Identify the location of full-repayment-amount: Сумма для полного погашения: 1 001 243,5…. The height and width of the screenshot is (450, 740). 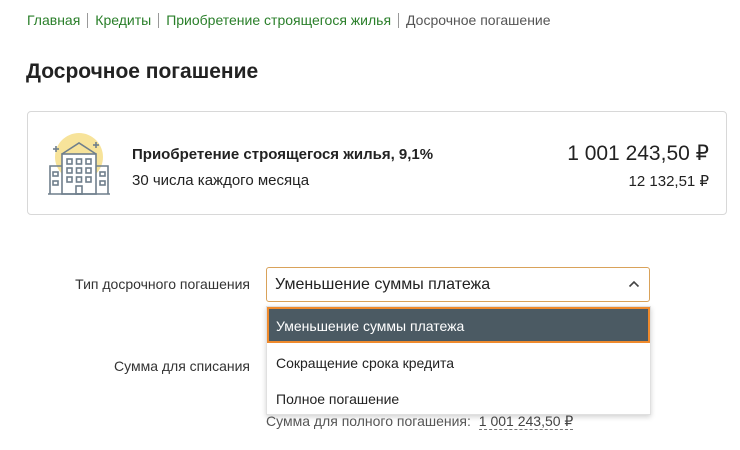
(420, 421).